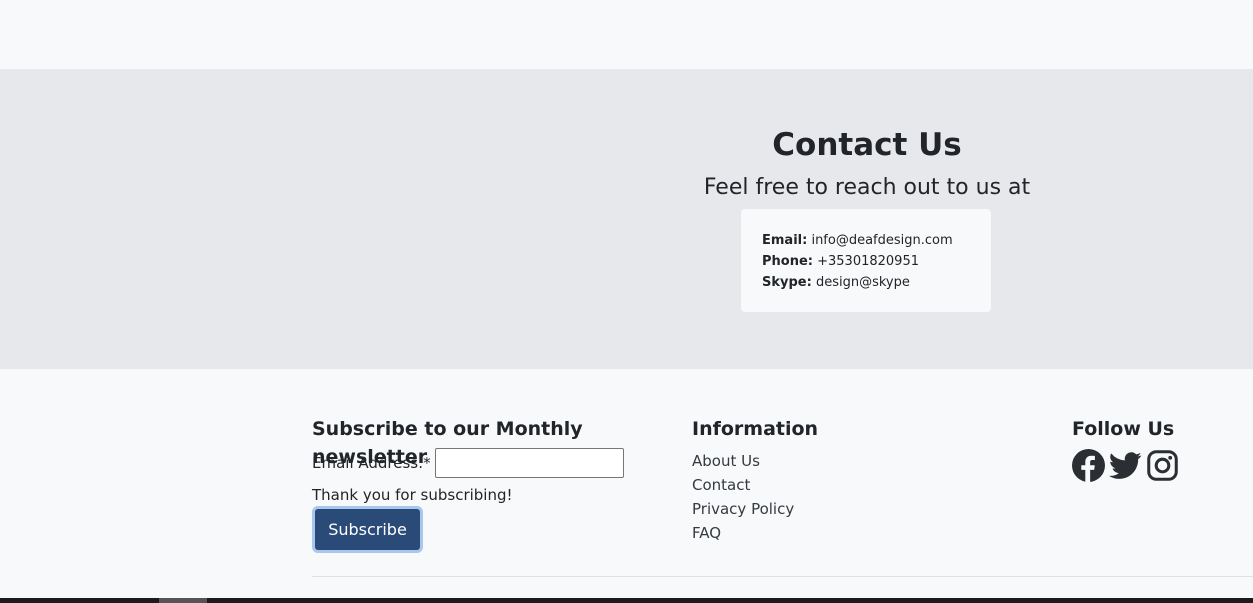 The height and width of the screenshot is (603, 1253). What do you see at coordinates (867, 187) in the screenshot?
I see `contact-subtitle: Feel free to reach out to us at` at bounding box center [867, 187].